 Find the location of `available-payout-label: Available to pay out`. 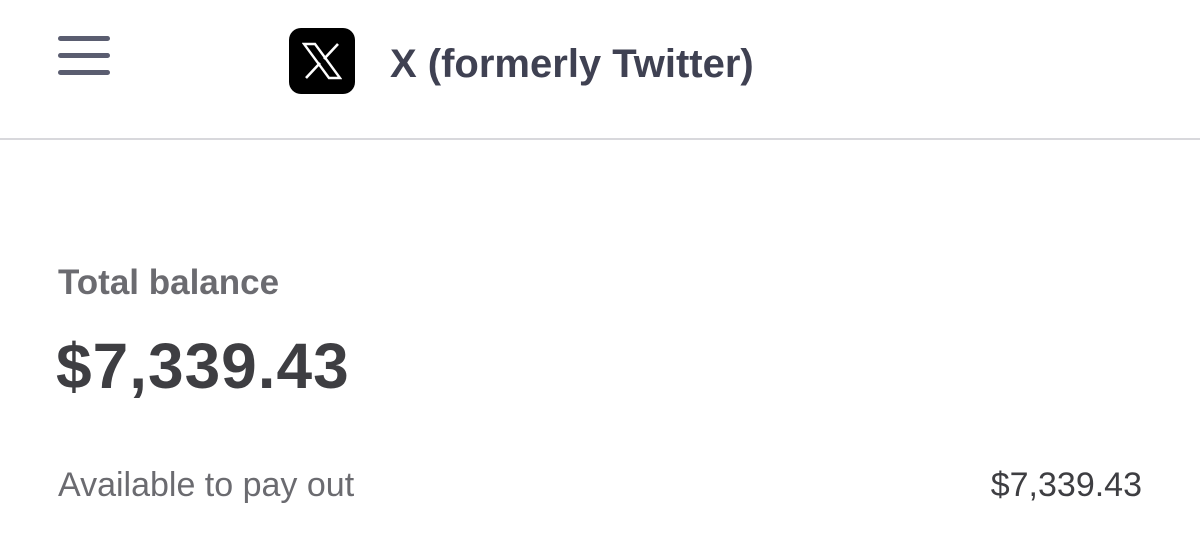

available-payout-label: Available to pay out is located at coordinates (206, 485).